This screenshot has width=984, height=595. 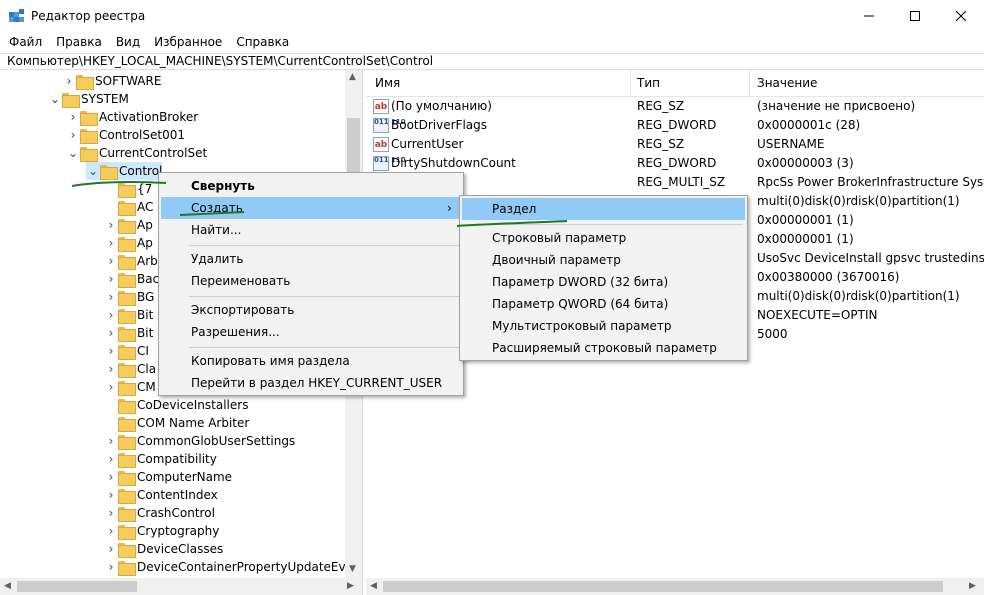 I want to click on list-hscroll-thumb, so click(x=663, y=586).